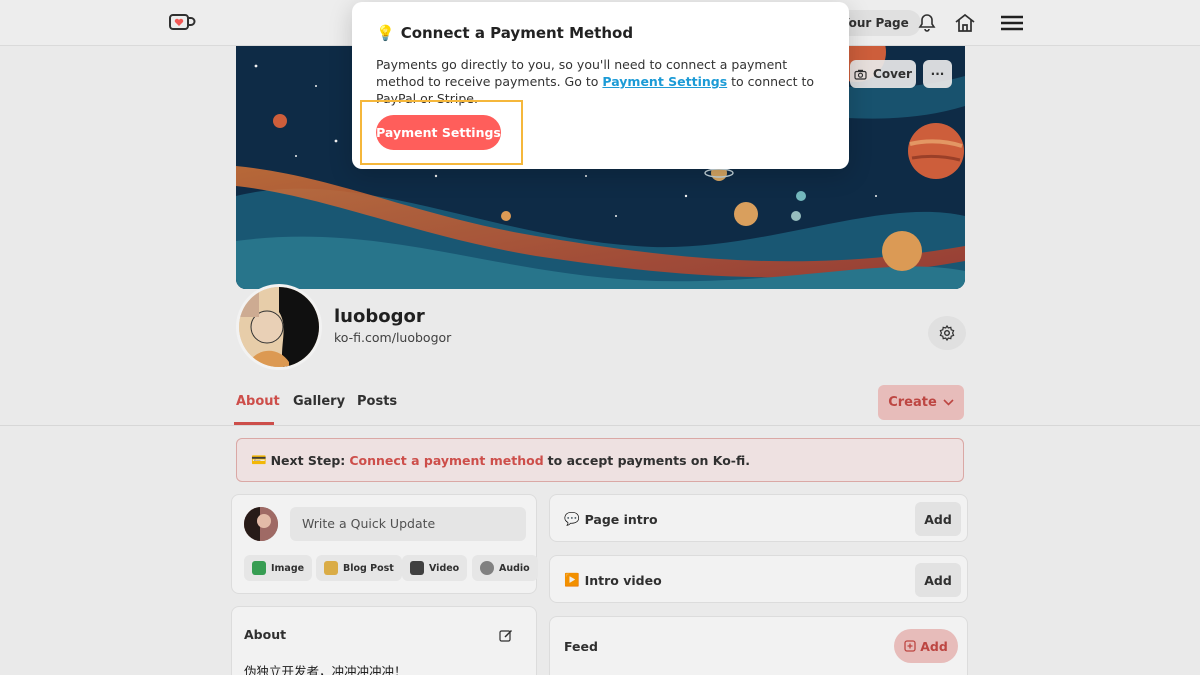 This screenshot has width=1200, height=675. I want to click on lightbulb-icon: 💡, so click(385, 33).